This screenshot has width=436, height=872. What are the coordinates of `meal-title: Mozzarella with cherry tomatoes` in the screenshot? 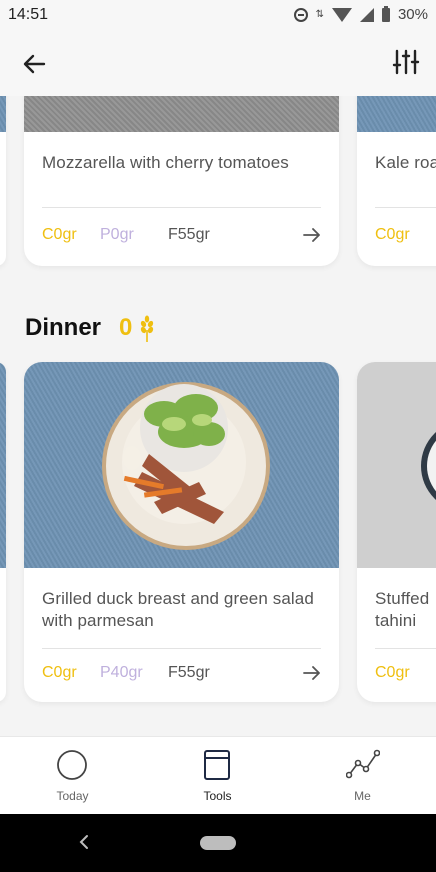 It's located at (165, 162).